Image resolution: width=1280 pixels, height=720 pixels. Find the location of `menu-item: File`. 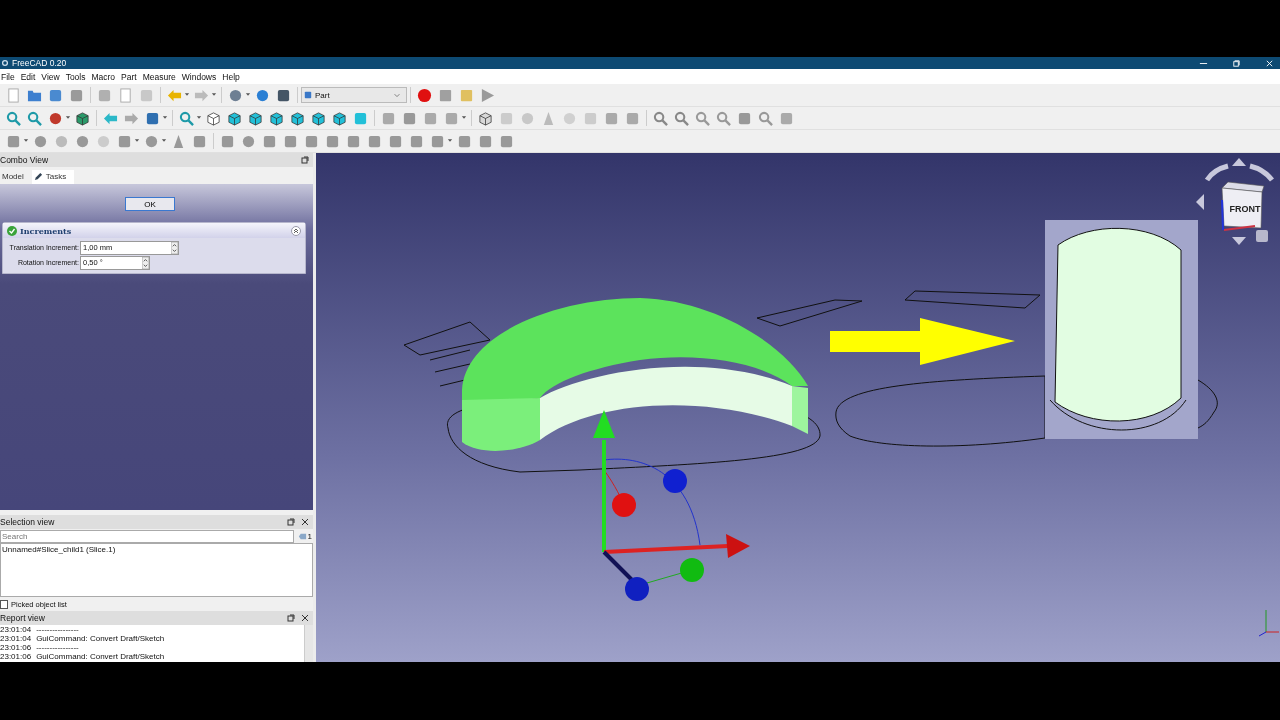

menu-item: File is located at coordinates (8, 76).